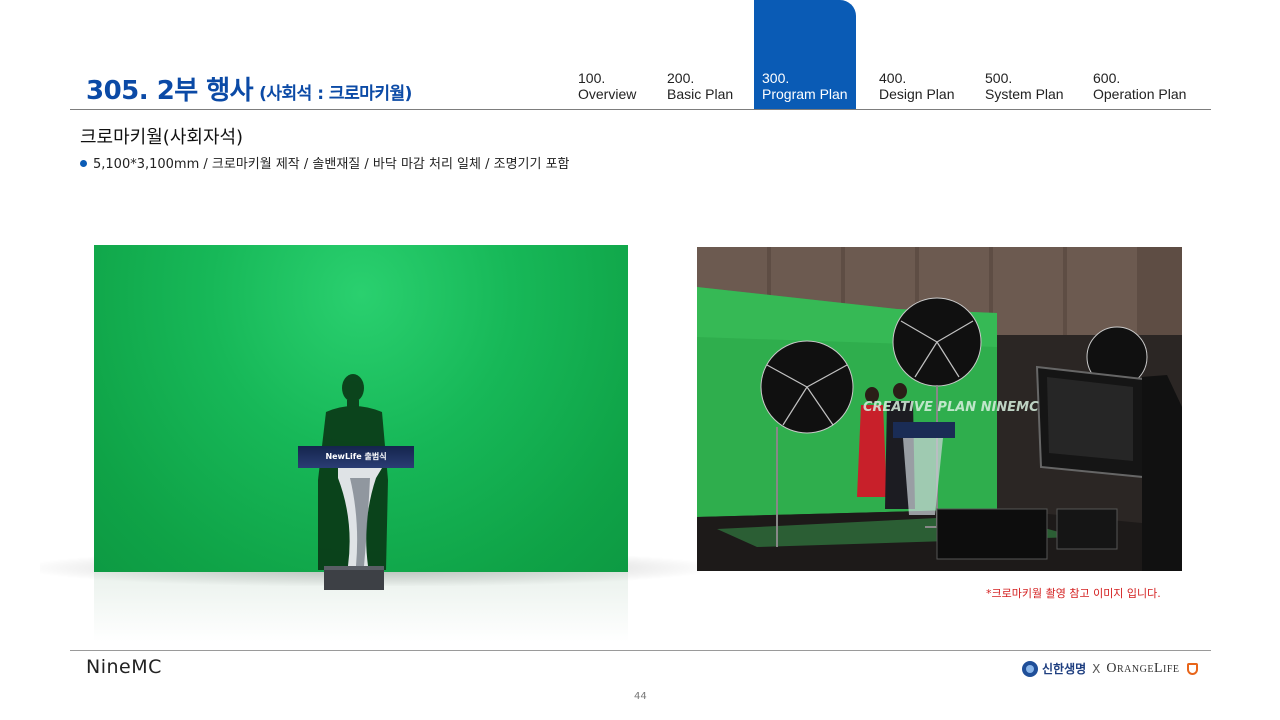  What do you see at coordinates (1064, 669) in the screenshot?
I see `shinhan-logo-text: 신한생명` at bounding box center [1064, 669].